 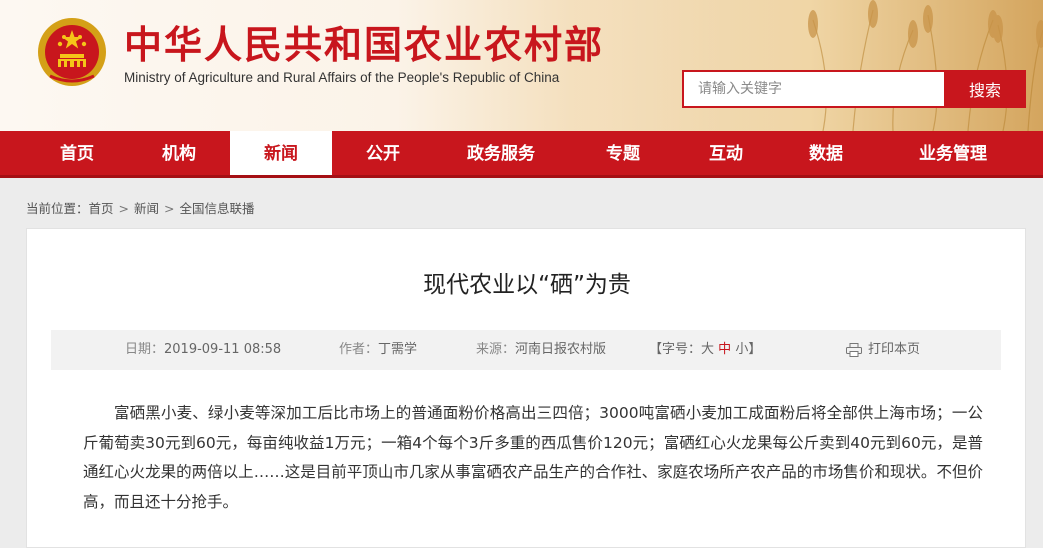 What do you see at coordinates (501, 153) in the screenshot?
I see `nav-item-gov-services: 政务服务` at bounding box center [501, 153].